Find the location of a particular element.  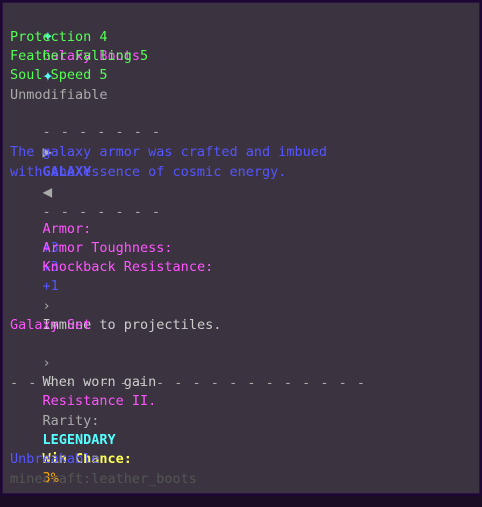

ability-line: › Immune to projectiles. is located at coordinates (116, 305).